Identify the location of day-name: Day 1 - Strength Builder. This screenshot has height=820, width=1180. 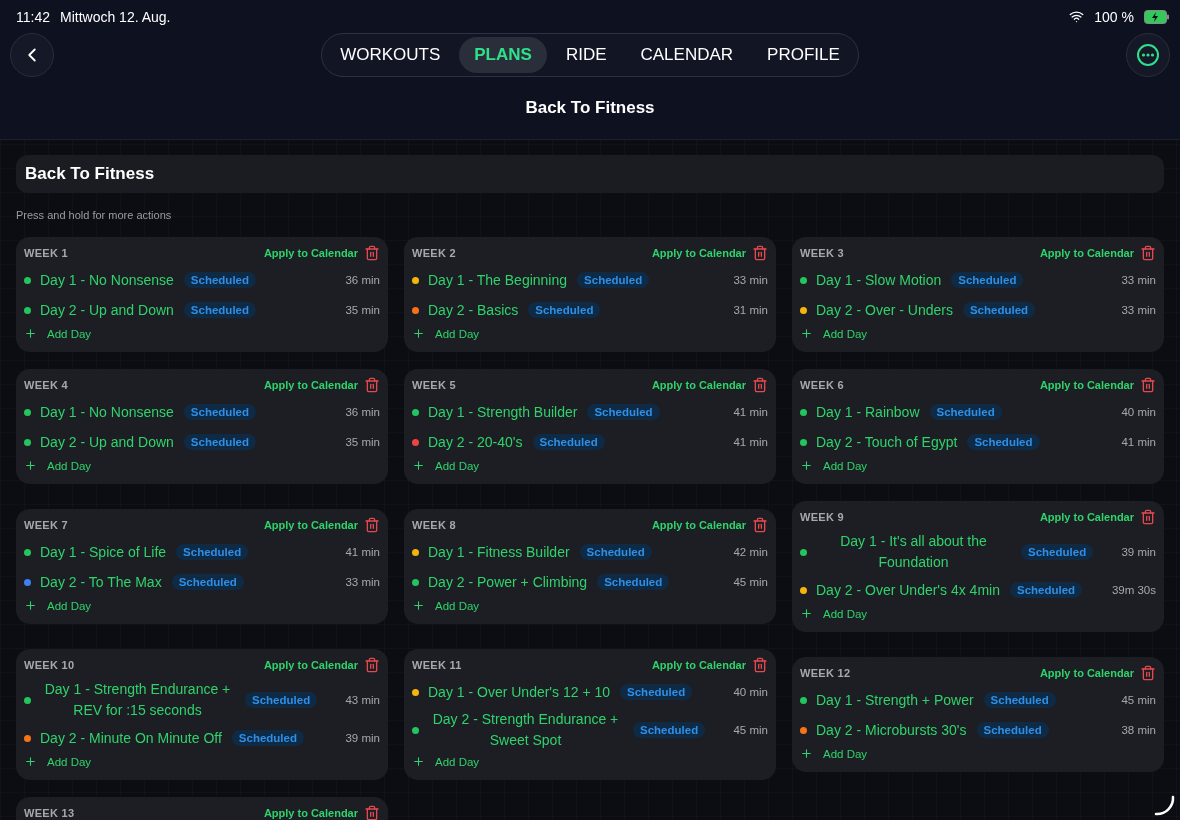
(503, 412).